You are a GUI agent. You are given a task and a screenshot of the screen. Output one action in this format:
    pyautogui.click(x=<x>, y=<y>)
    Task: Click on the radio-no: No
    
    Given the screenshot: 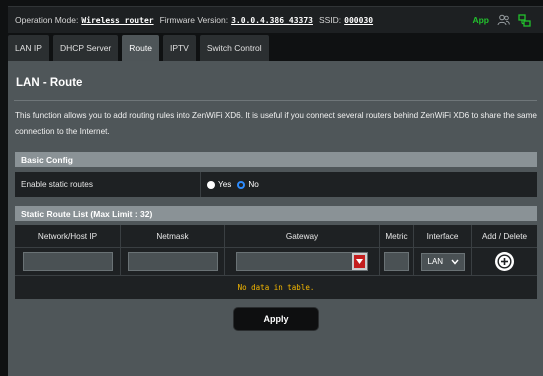 What is the action you would take?
    pyautogui.click(x=248, y=184)
    